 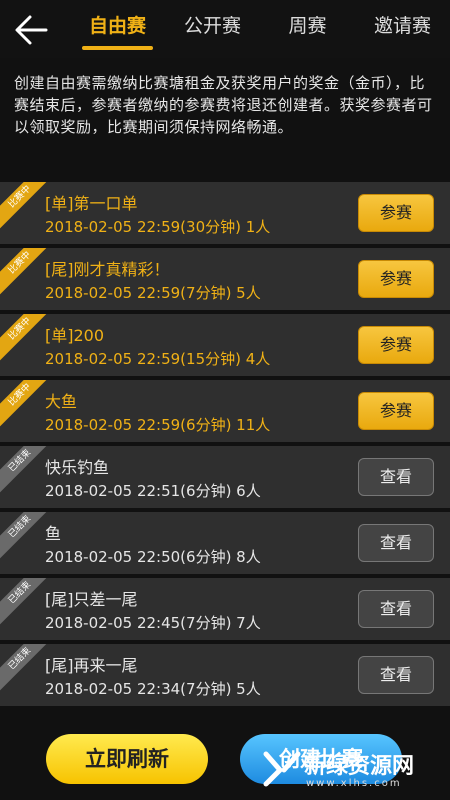 What do you see at coordinates (158, 227) in the screenshot?
I see `match-meta: 2018-02-05 22:59(30分钟) 1人` at bounding box center [158, 227].